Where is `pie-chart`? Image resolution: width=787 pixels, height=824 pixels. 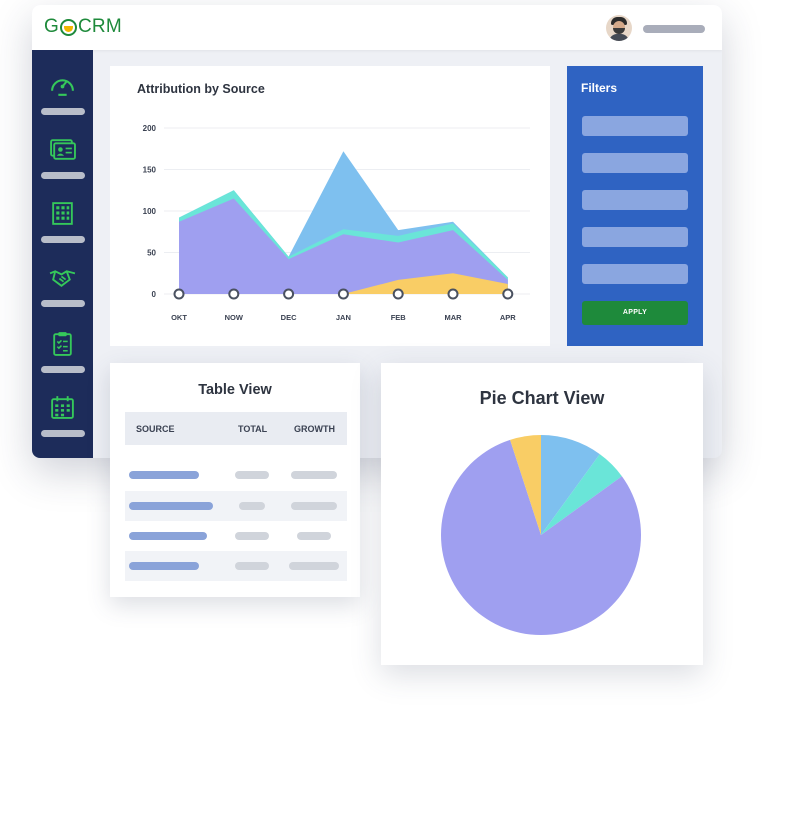
pie-chart is located at coordinates (541, 535).